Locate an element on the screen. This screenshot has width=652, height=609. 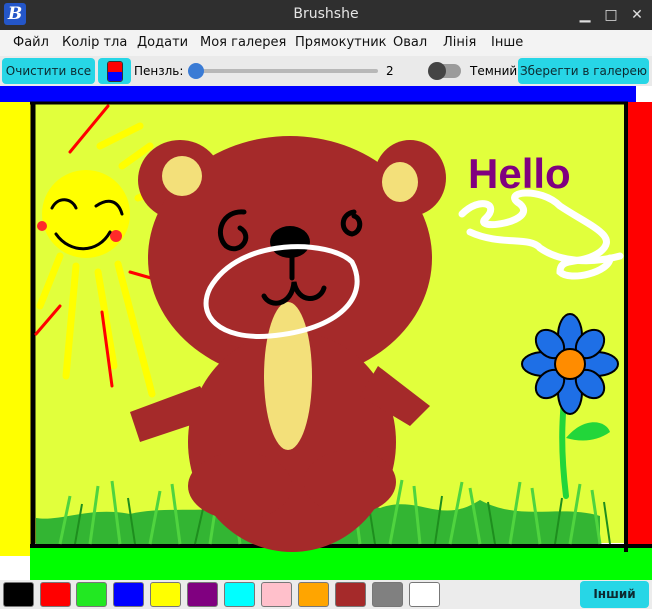
color-palette: Інший is located at coordinates (326, 594).